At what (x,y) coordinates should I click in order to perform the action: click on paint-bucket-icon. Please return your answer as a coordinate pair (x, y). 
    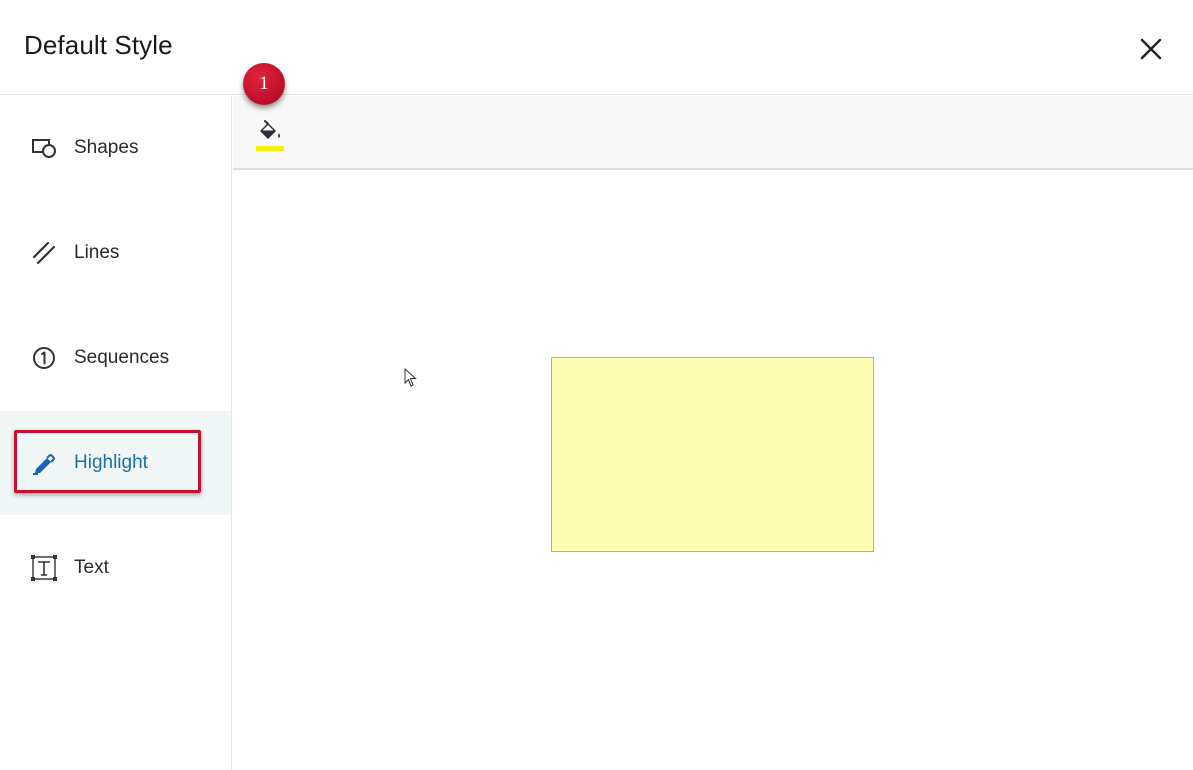
    Looking at the image, I should click on (270, 129).